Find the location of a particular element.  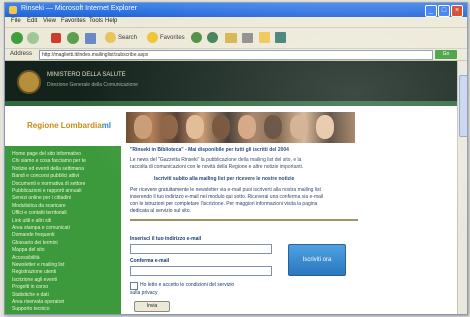

forward-icon is located at coordinates (33, 38).